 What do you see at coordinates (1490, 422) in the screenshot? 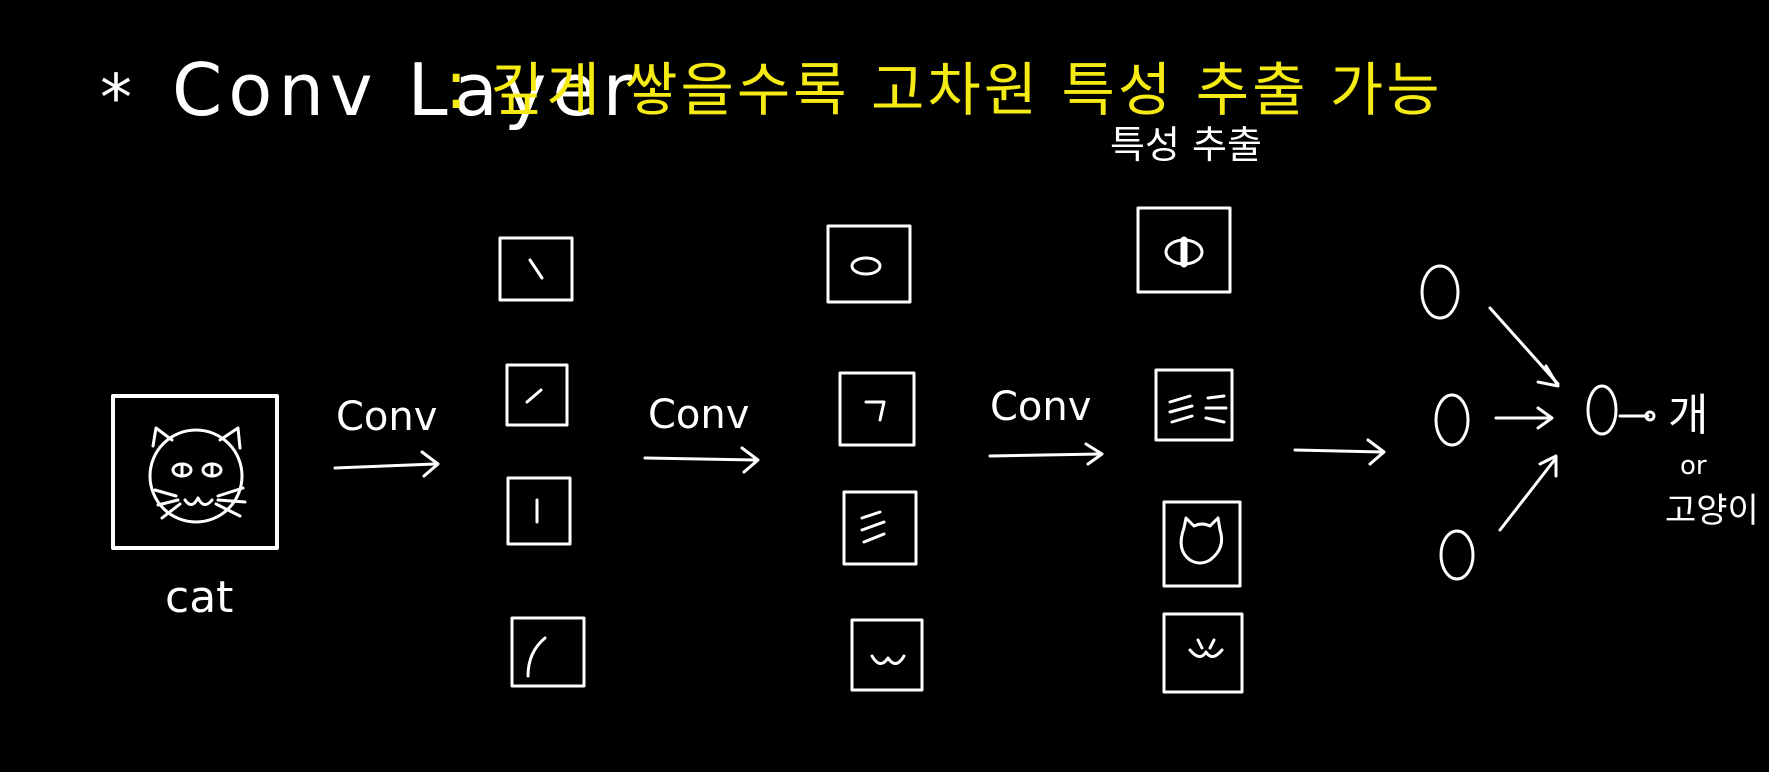
I see `fc-layer` at bounding box center [1490, 422].